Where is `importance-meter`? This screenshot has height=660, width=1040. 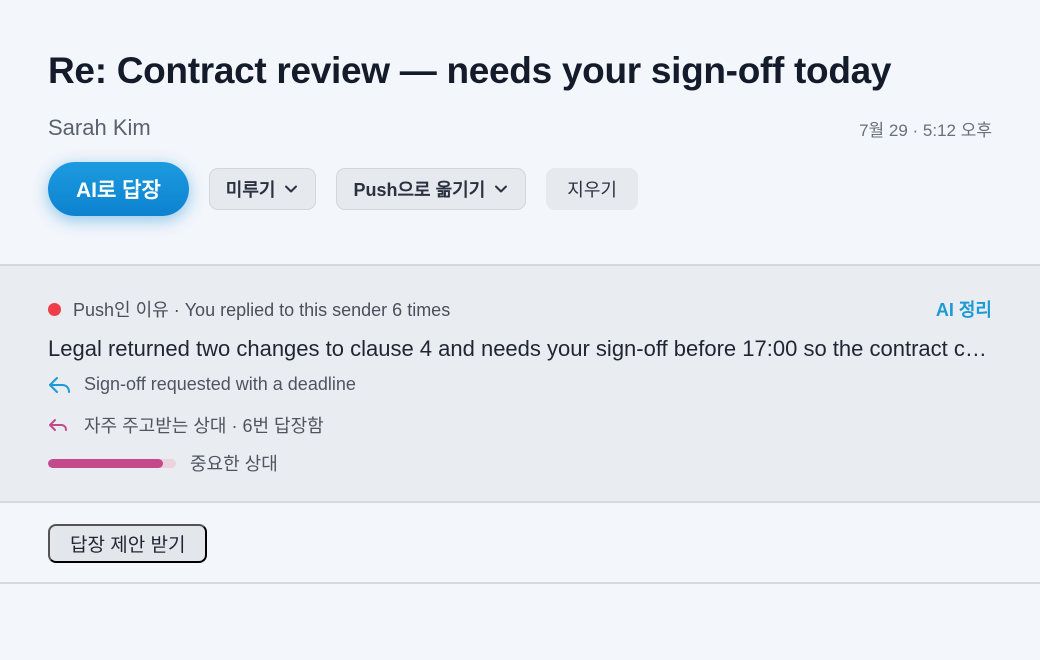 importance-meter is located at coordinates (112, 463).